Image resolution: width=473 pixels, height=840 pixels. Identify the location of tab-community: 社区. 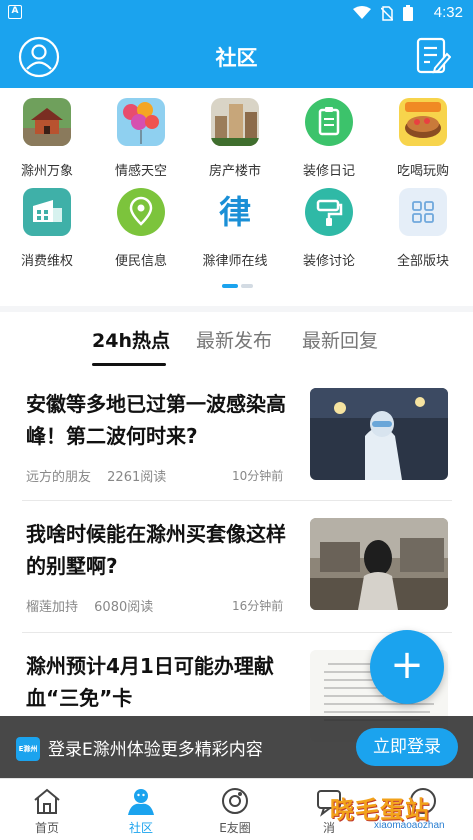
(141, 809).